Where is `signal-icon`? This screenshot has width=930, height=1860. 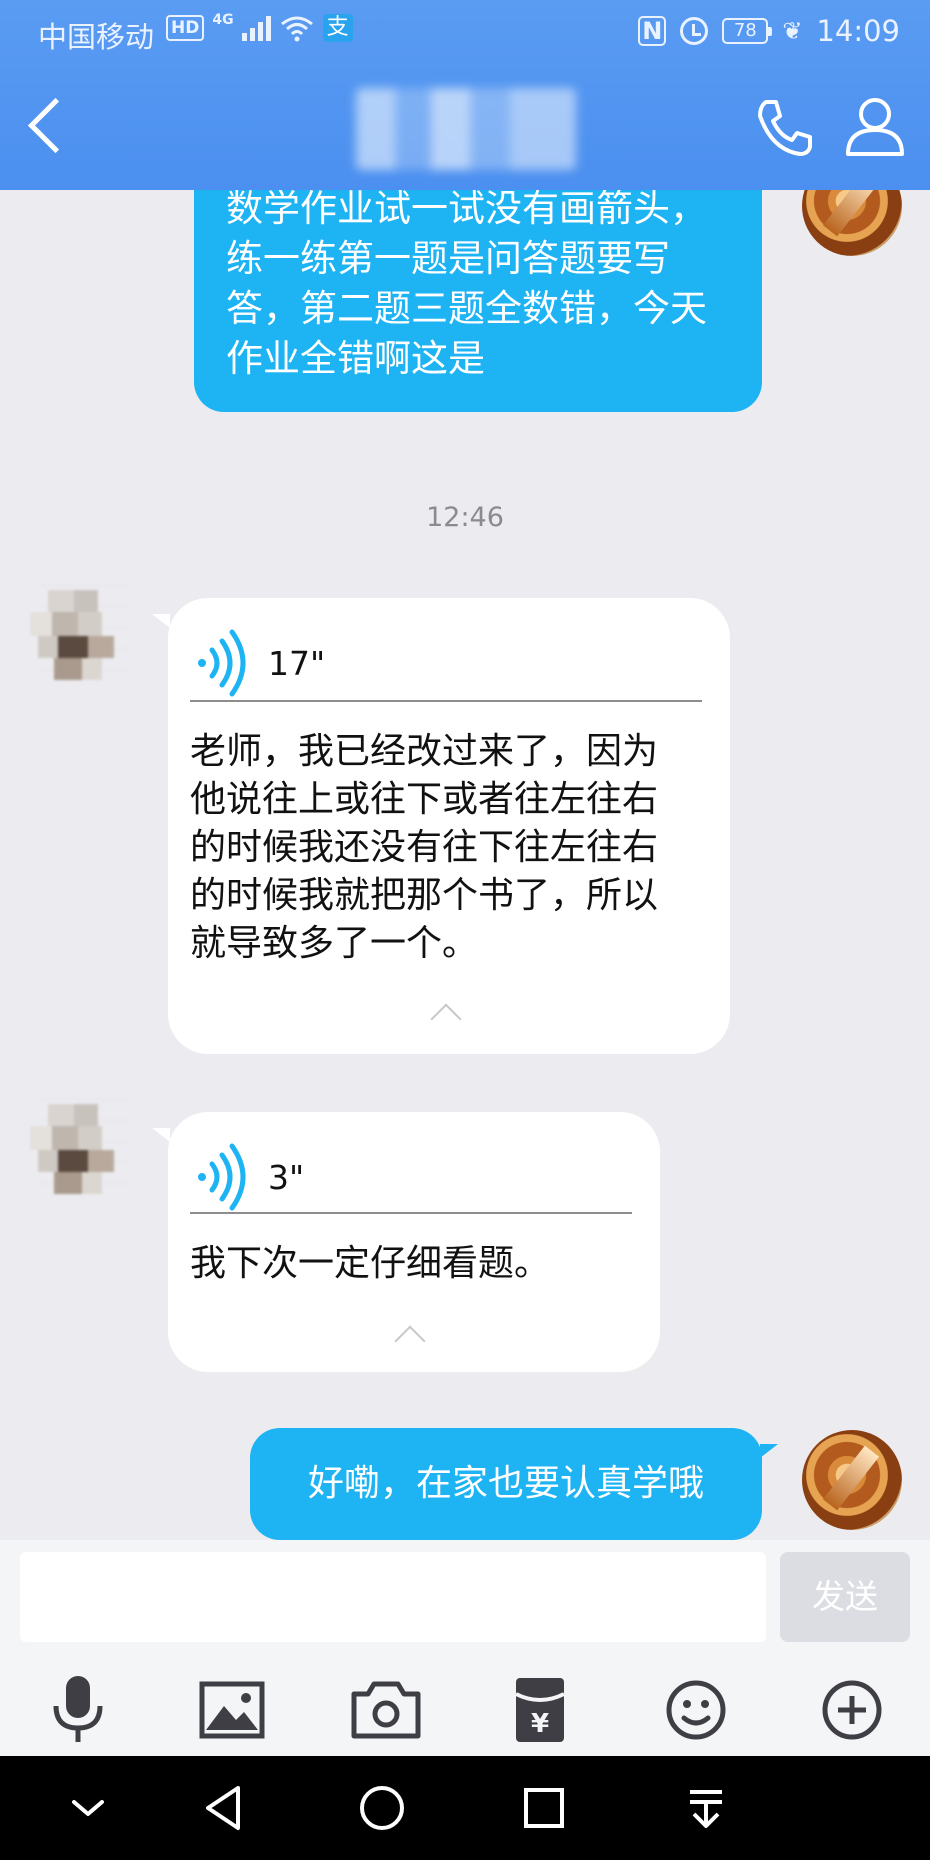 signal-icon is located at coordinates (256, 28).